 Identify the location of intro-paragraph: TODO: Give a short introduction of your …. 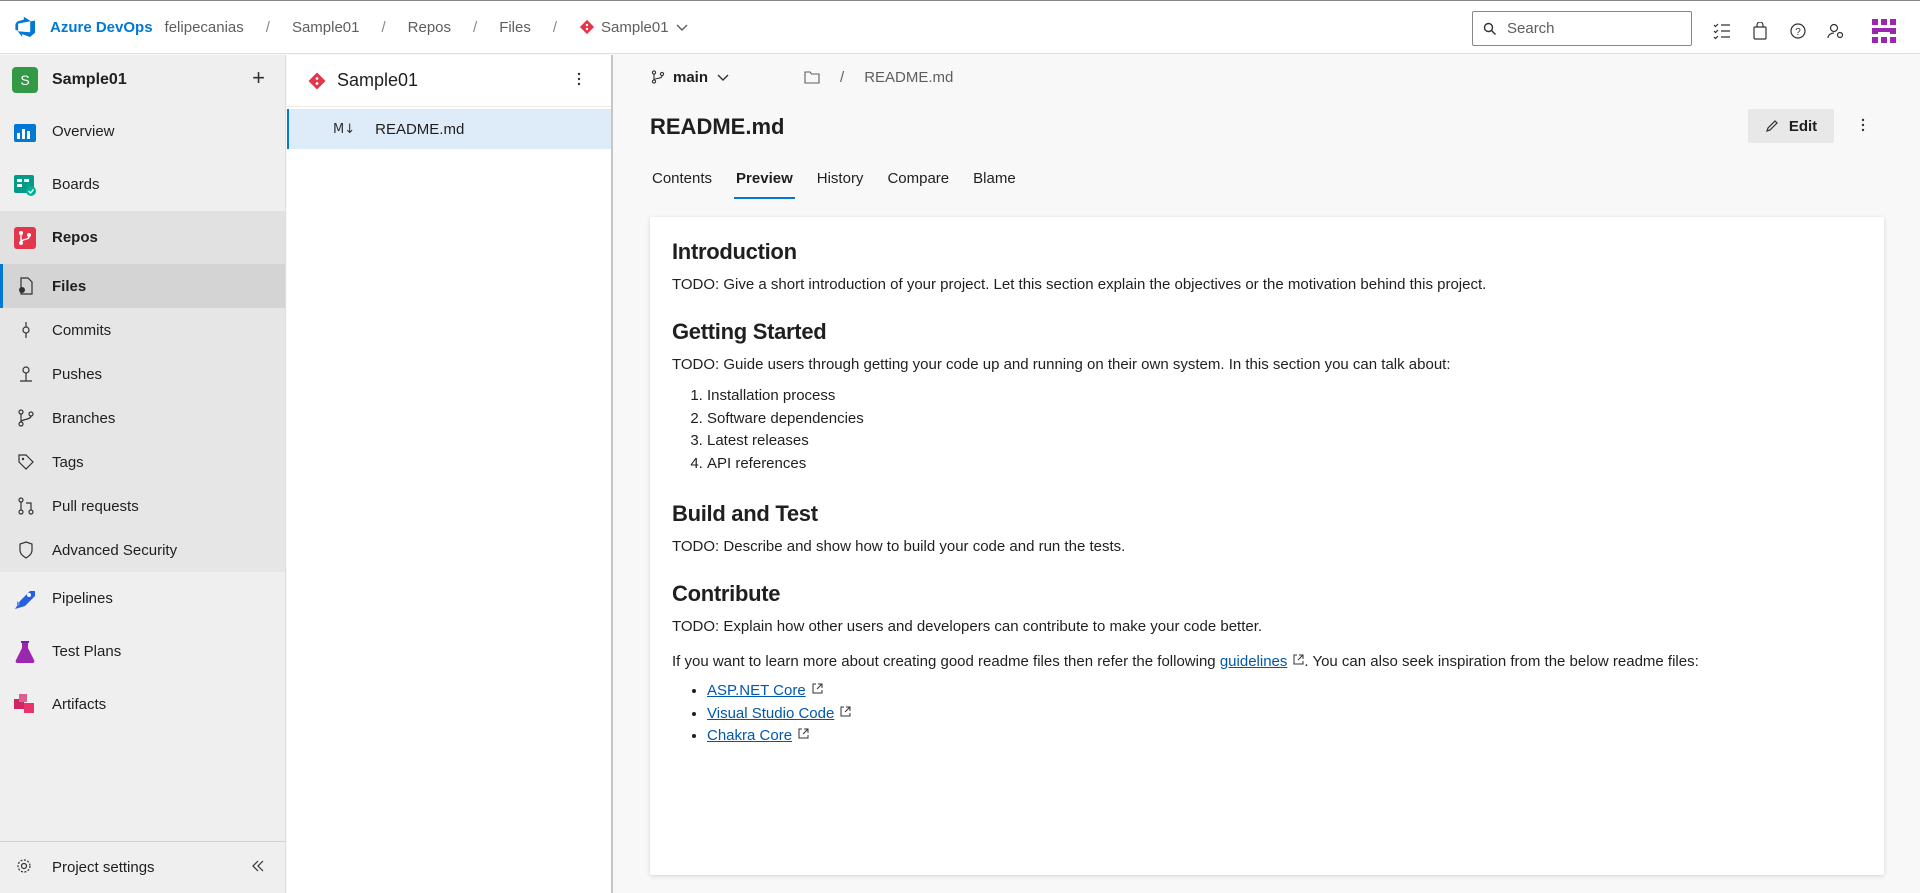
(1079, 284).